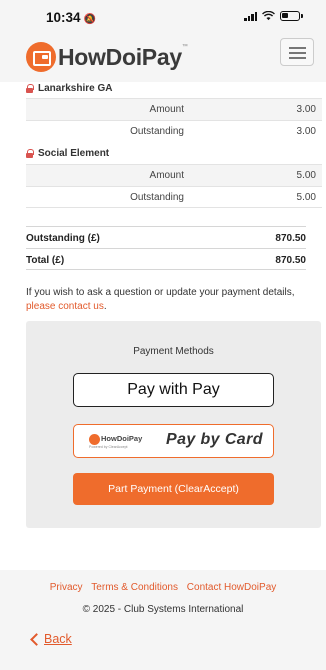 The height and width of the screenshot is (670, 326). What do you see at coordinates (163, 609) in the screenshot?
I see `copyright: © 2025 - Club Systems International` at bounding box center [163, 609].